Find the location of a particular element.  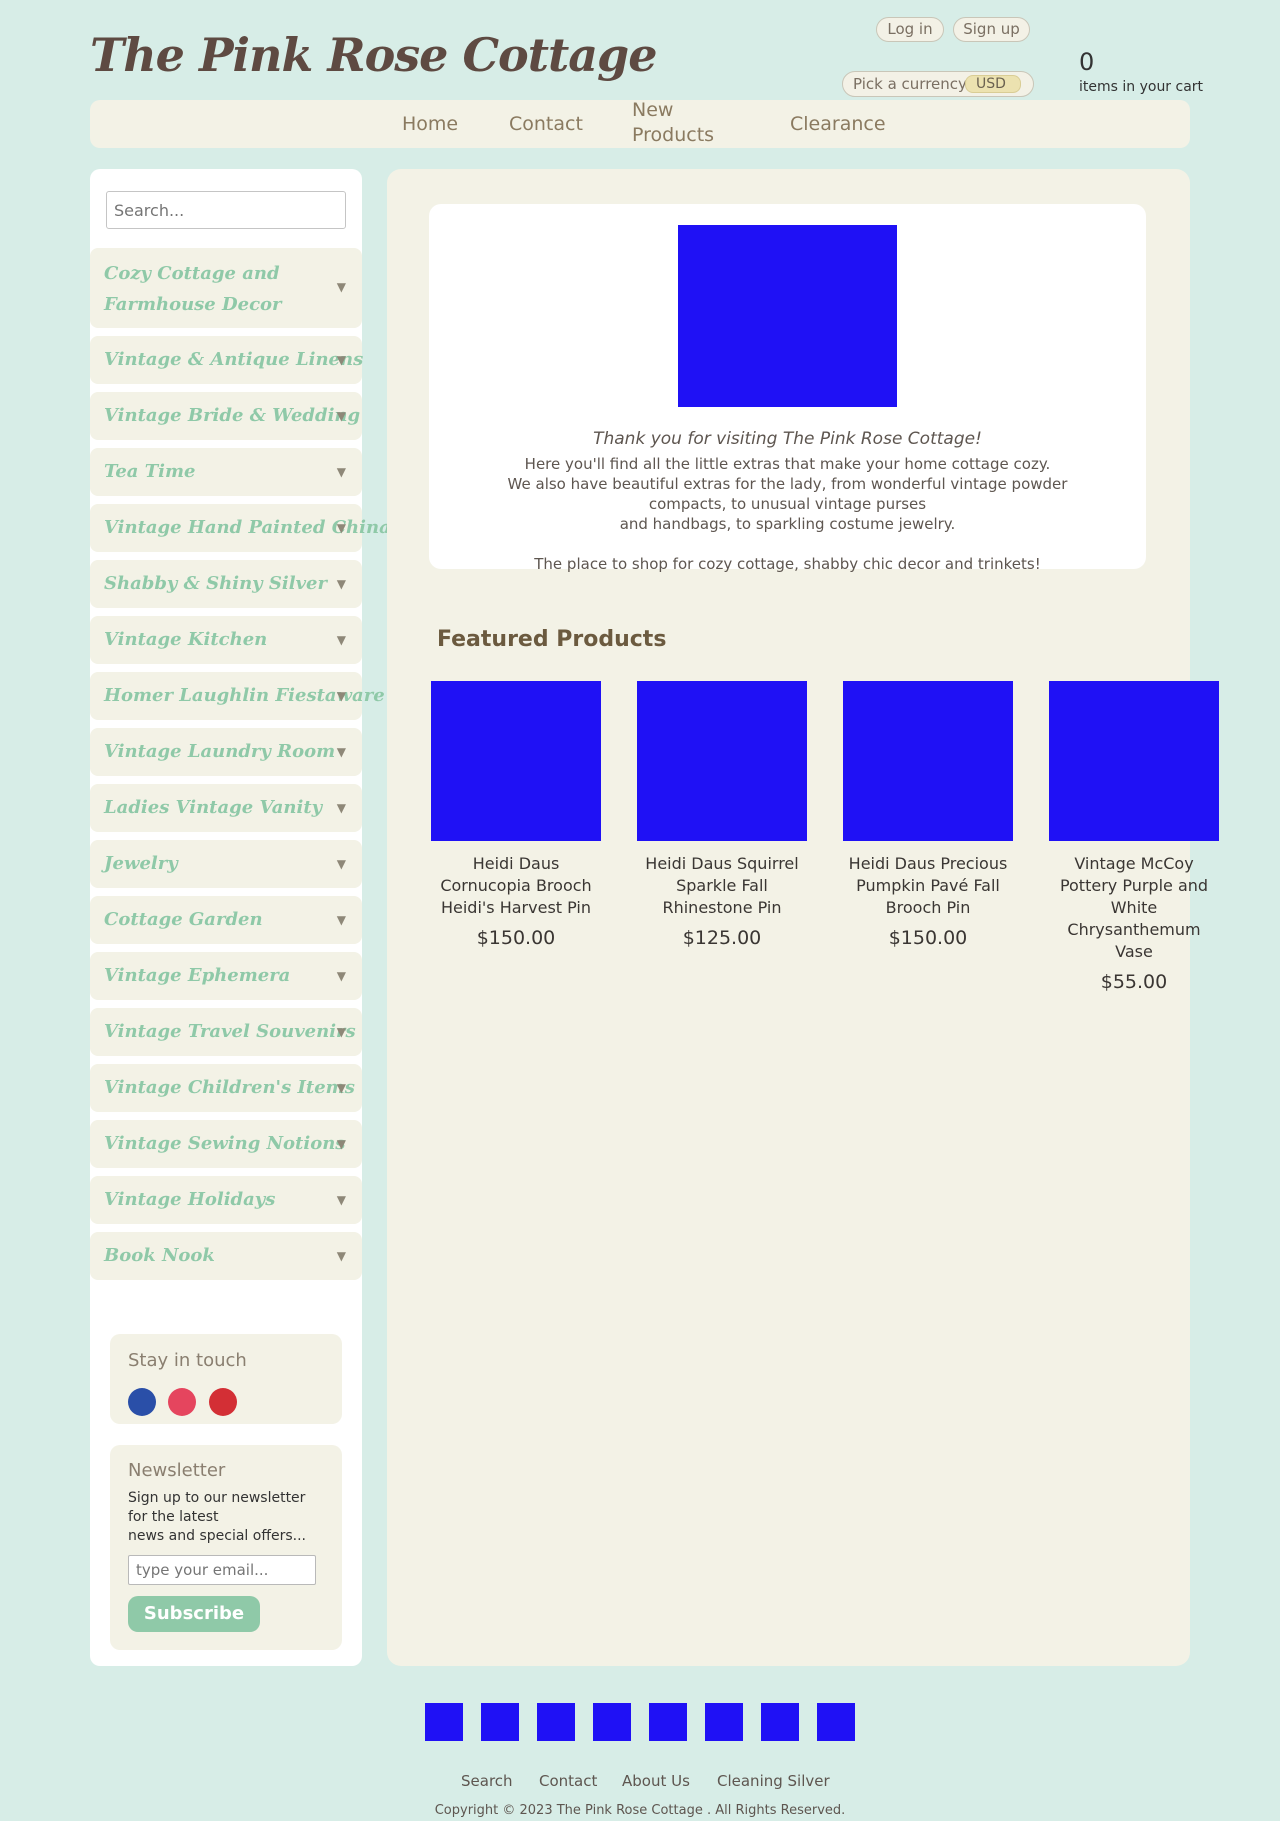

category-jewelry: Jewelry ▼ is located at coordinates (226, 864).